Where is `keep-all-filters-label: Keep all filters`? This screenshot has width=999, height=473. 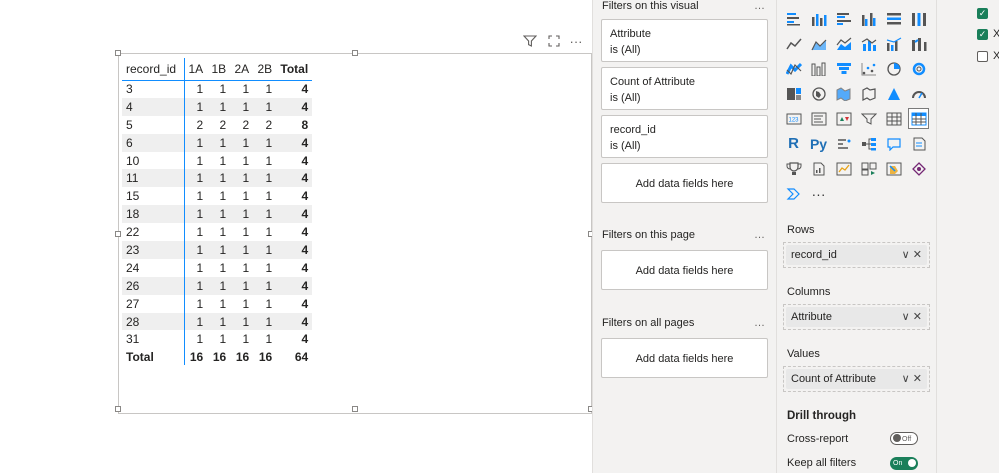
keep-all-filters-label: Keep all filters is located at coordinates (822, 463).